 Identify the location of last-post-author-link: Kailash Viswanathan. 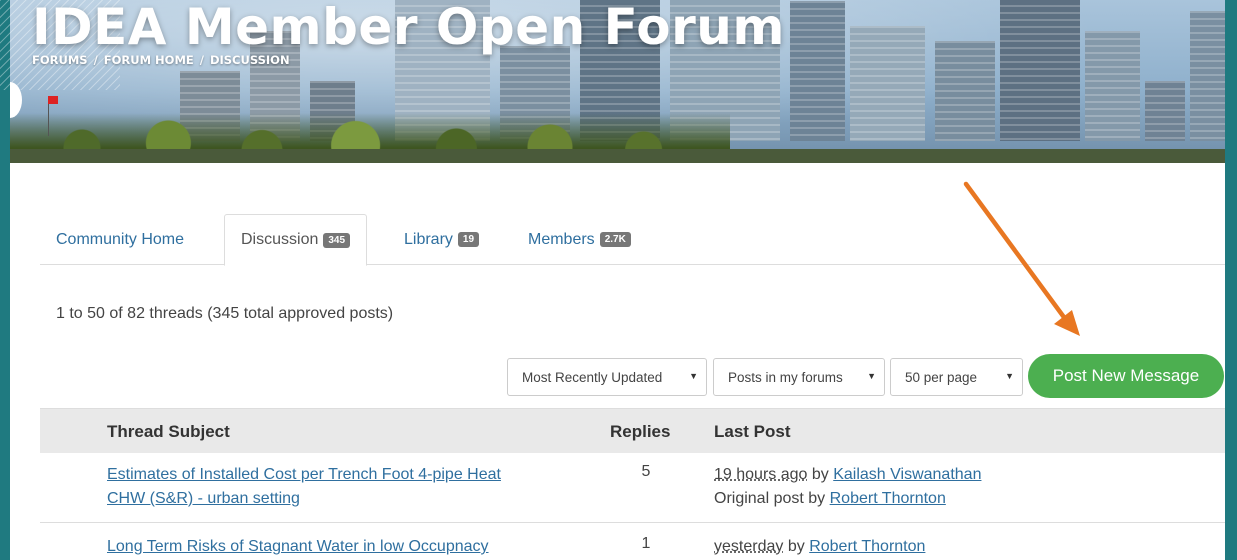
(907, 474).